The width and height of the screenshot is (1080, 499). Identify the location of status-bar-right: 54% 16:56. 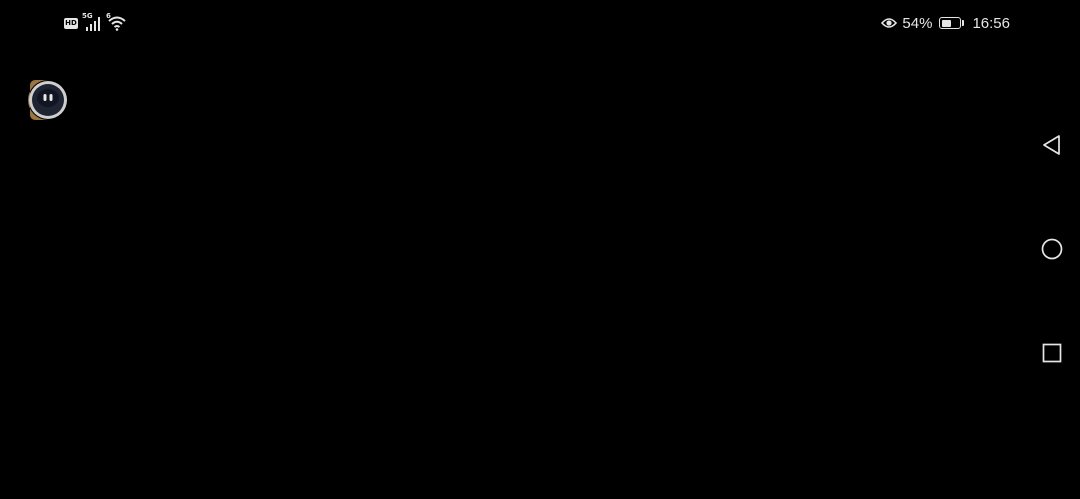
(945, 23).